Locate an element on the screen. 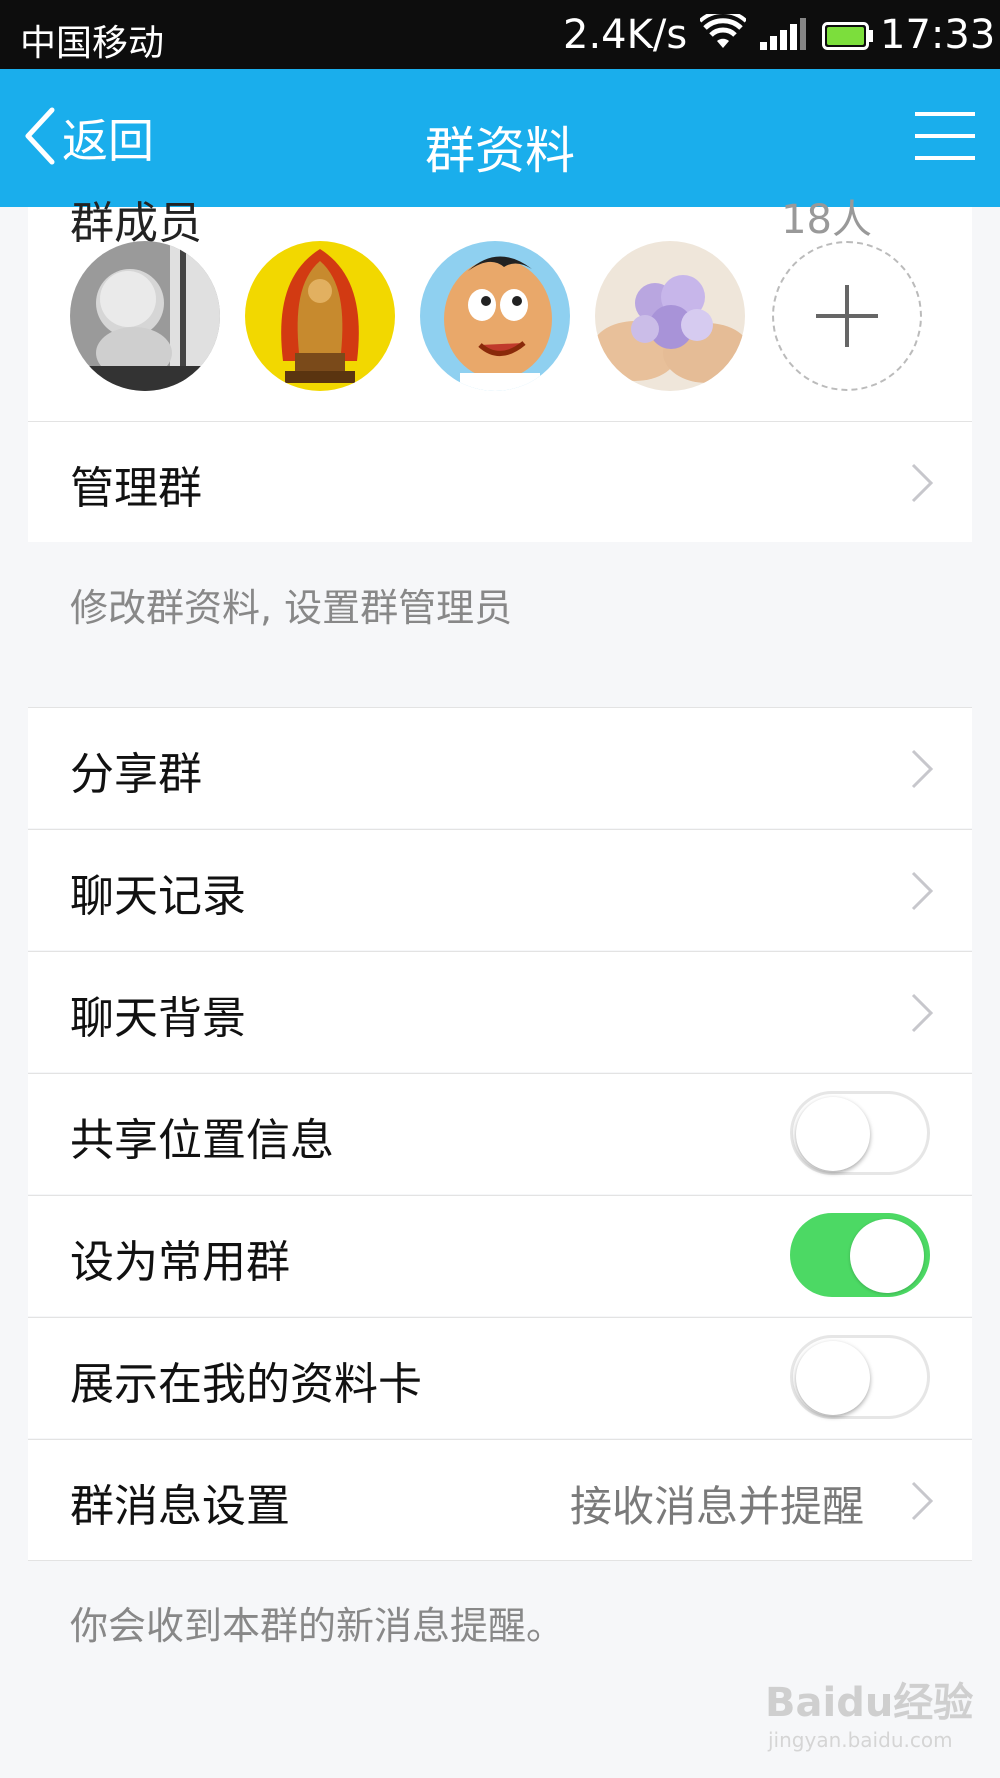 The width and height of the screenshot is (1000, 1778). add-member-button is located at coordinates (847, 316).